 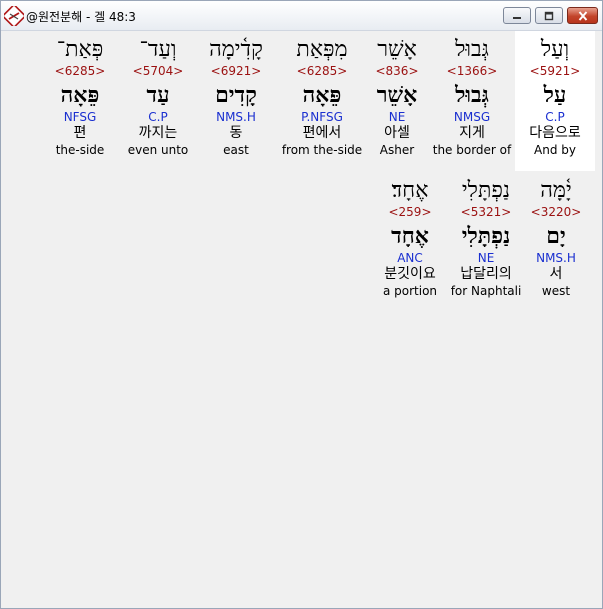 What do you see at coordinates (555, 133) in the screenshot?
I see `korean-gloss: 다음으로` at bounding box center [555, 133].